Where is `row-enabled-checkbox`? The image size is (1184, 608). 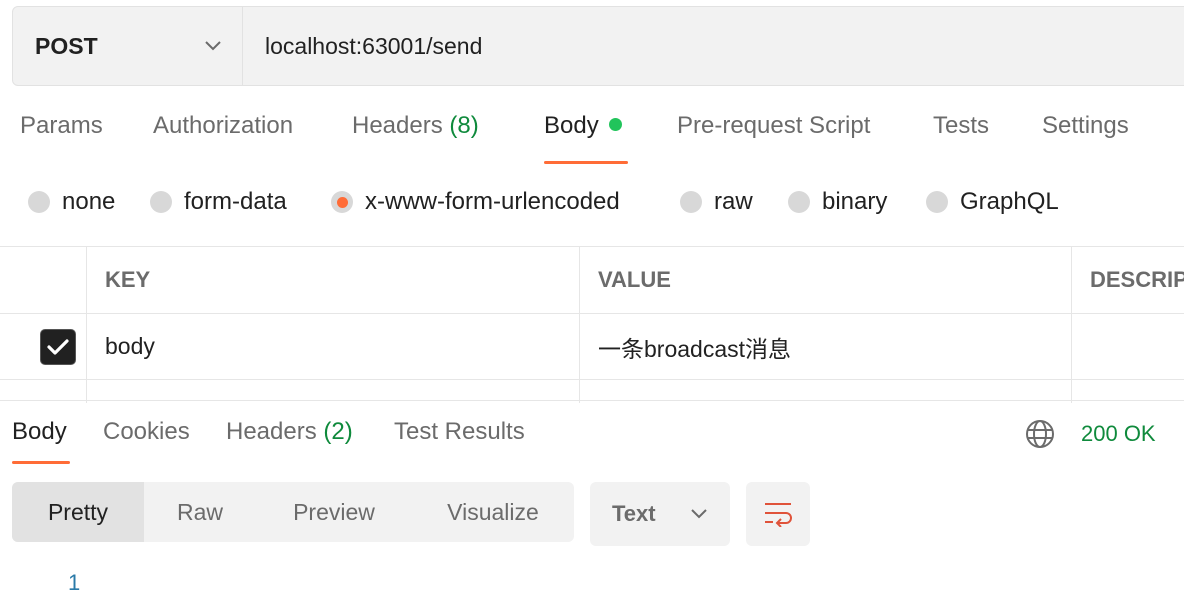 row-enabled-checkbox is located at coordinates (58, 346).